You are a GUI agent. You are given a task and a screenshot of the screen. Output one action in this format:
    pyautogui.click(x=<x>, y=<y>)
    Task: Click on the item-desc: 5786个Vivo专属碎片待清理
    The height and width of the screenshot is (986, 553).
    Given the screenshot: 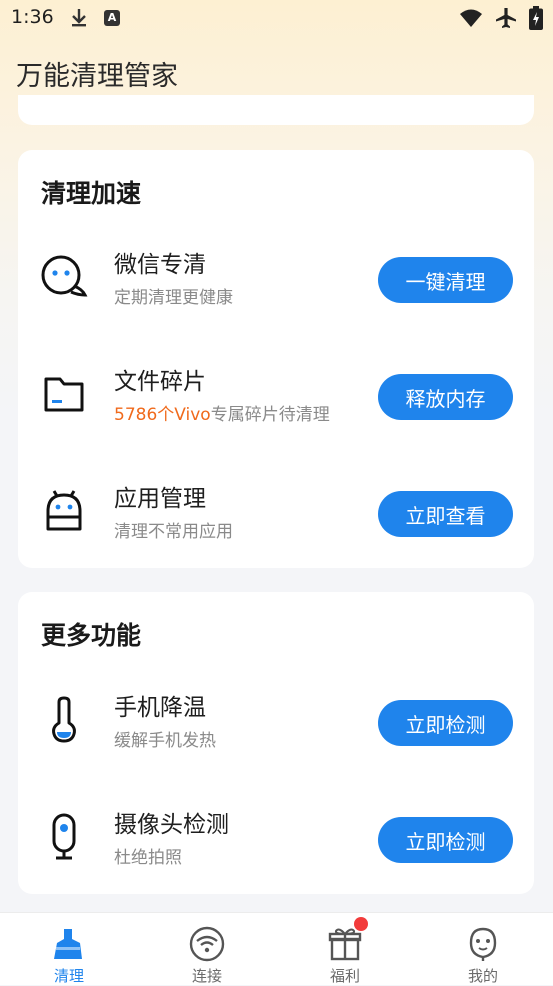 What is the action you would take?
    pyautogui.click(x=222, y=412)
    